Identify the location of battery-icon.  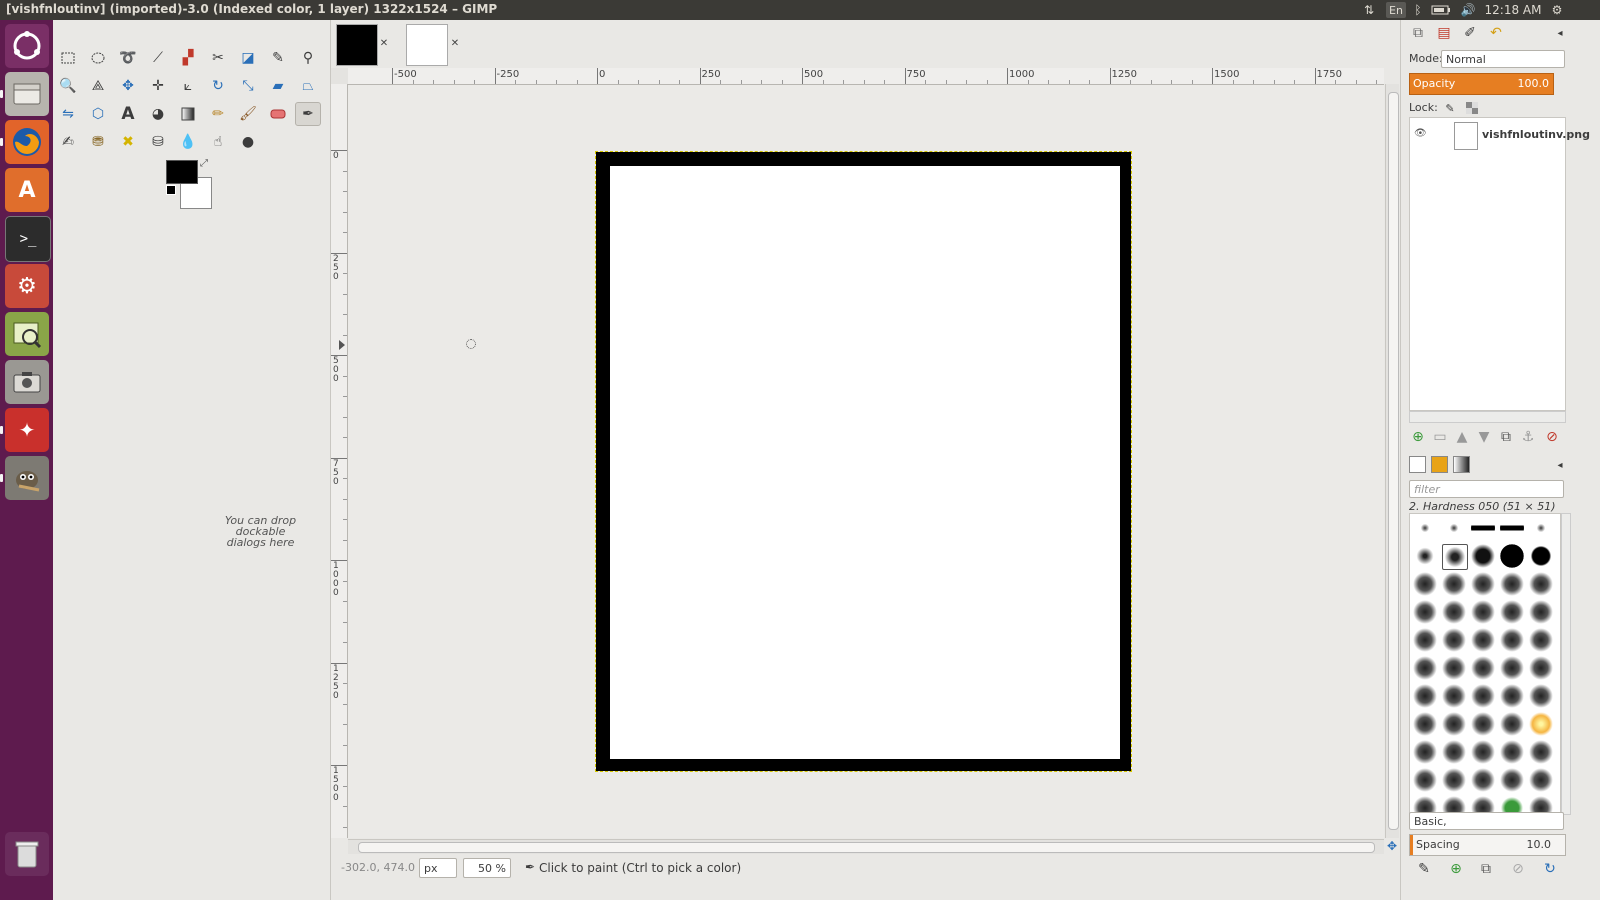
(1441, 10).